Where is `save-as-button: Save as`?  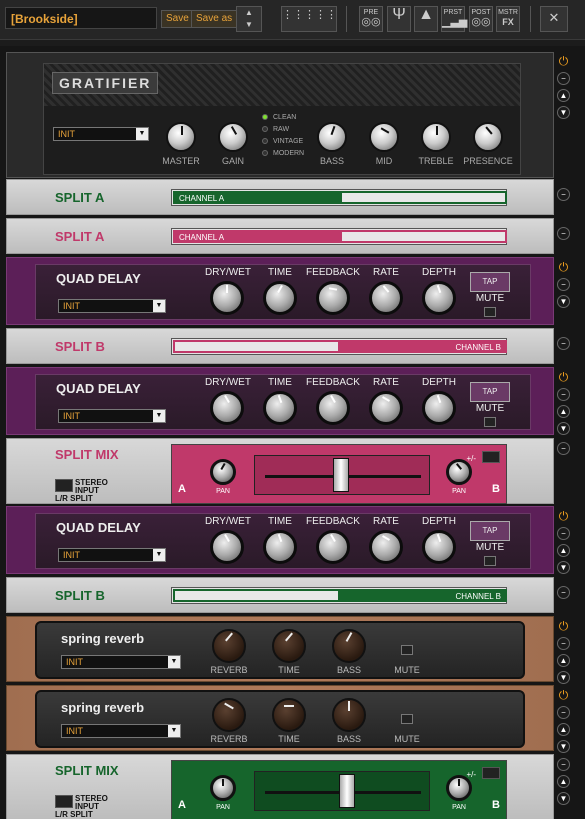
save-as-button: Save as is located at coordinates (214, 19).